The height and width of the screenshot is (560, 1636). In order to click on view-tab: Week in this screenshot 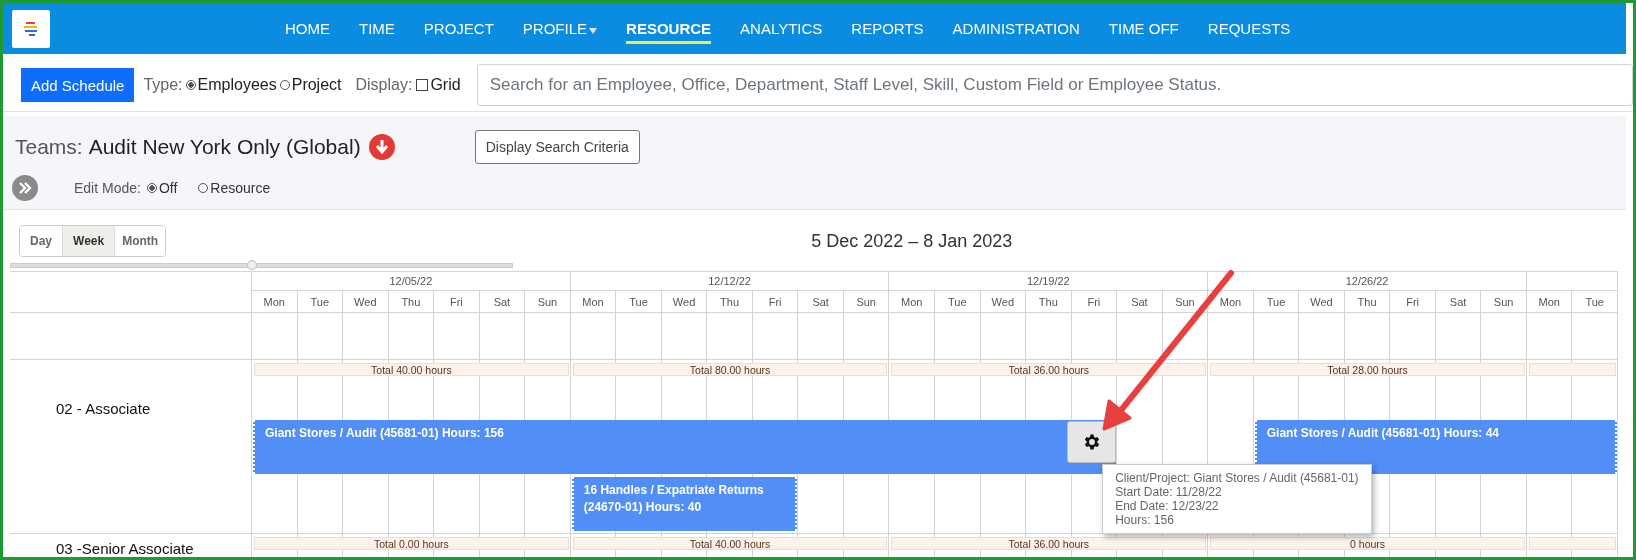, I will do `click(89, 241)`.